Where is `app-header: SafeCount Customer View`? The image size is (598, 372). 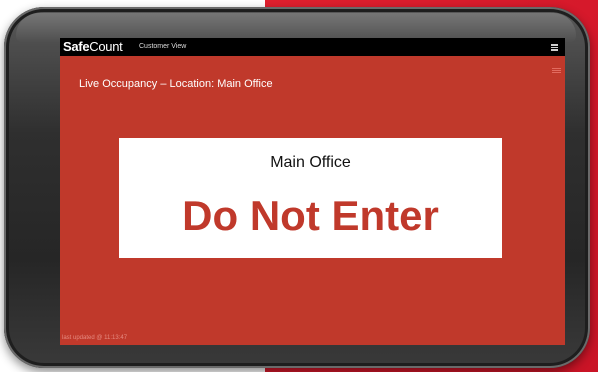
app-header: SafeCount Customer View is located at coordinates (312, 47).